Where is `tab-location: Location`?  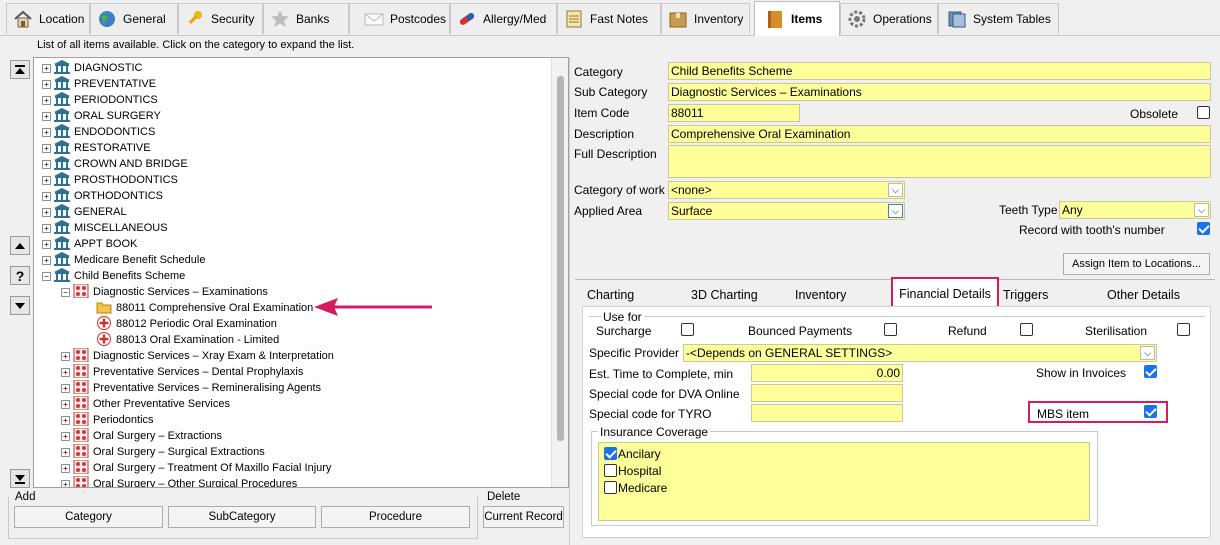 tab-location: Location is located at coordinates (48, 18).